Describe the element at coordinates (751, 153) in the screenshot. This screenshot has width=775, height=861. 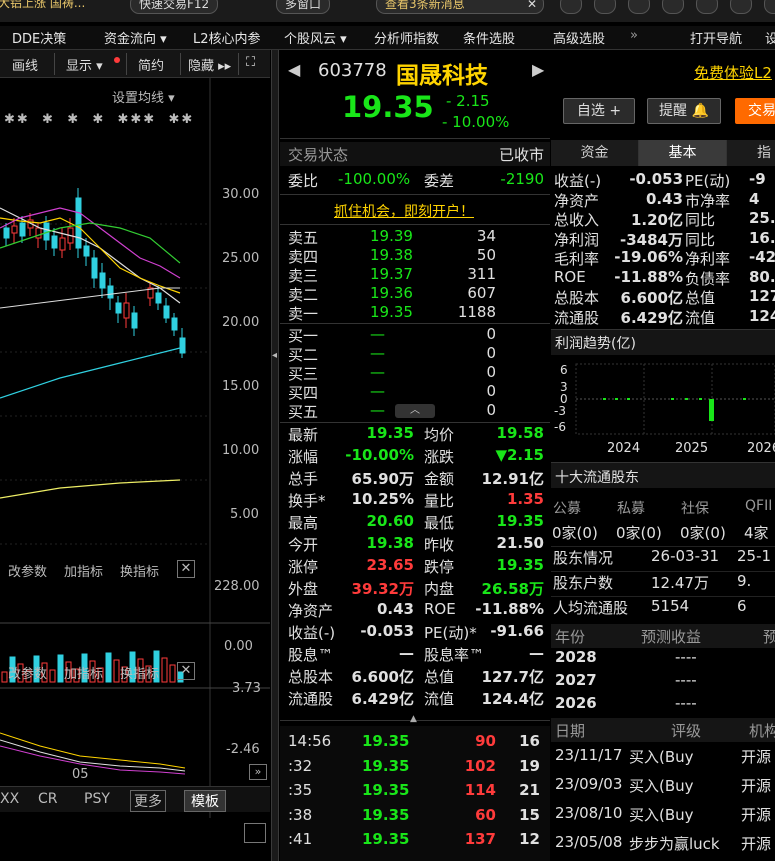
I see `tab-indicator: 指` at that location.